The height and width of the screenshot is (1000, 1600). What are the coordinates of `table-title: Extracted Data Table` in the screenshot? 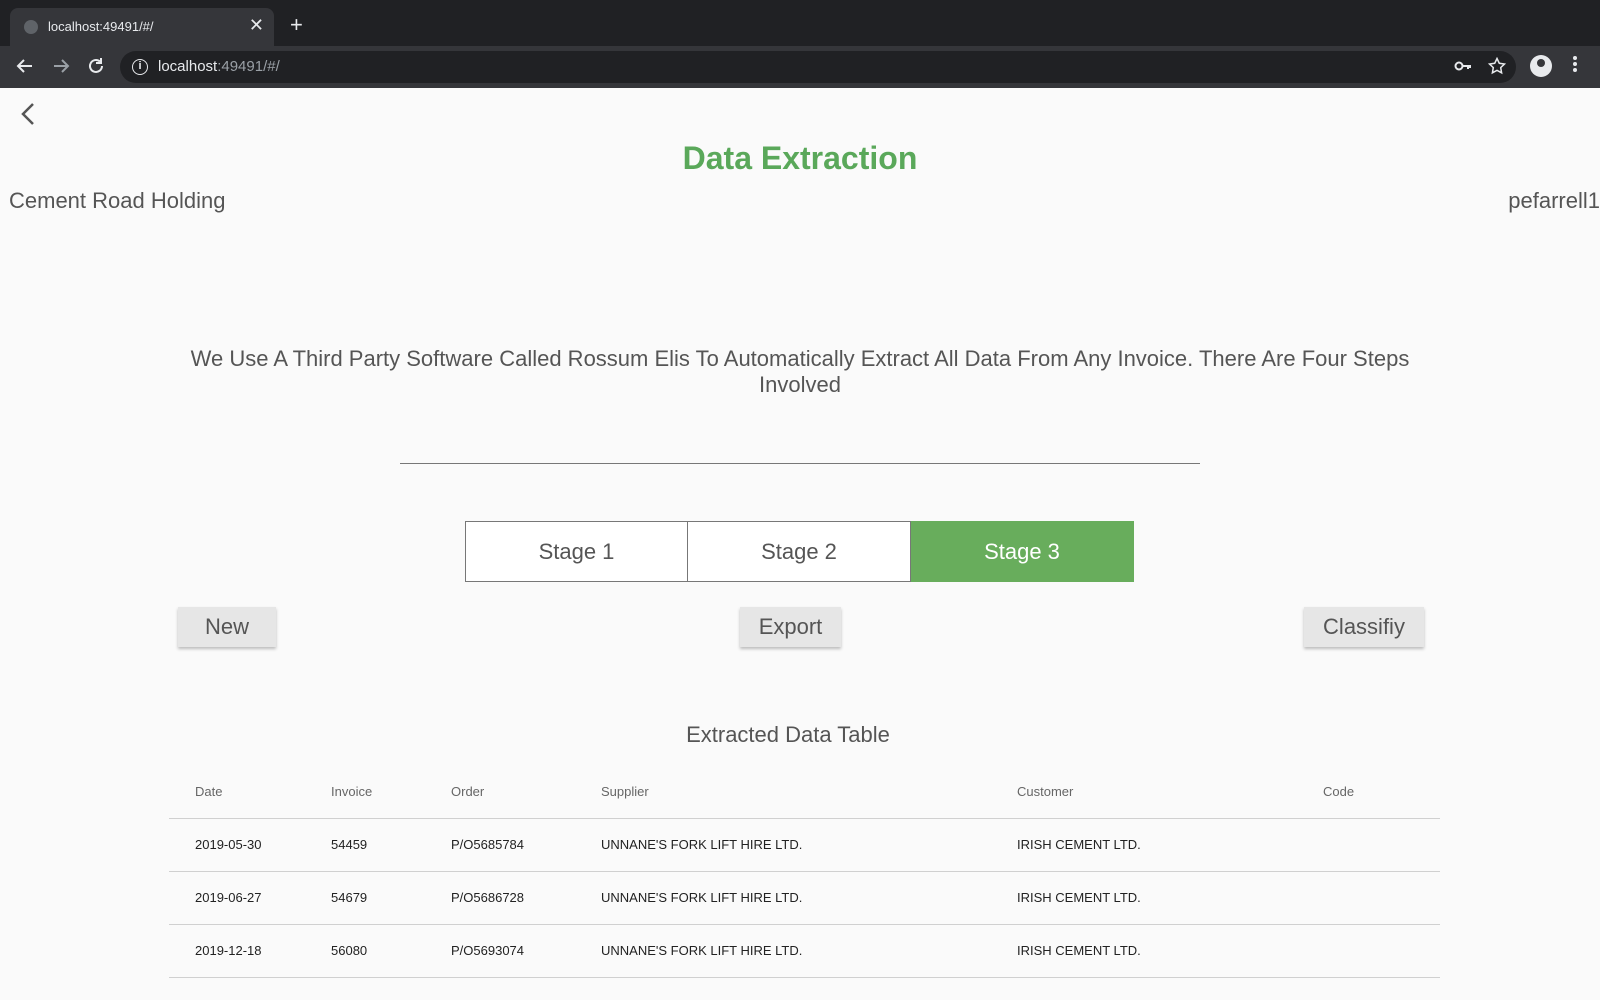 It's located at (788, 734).